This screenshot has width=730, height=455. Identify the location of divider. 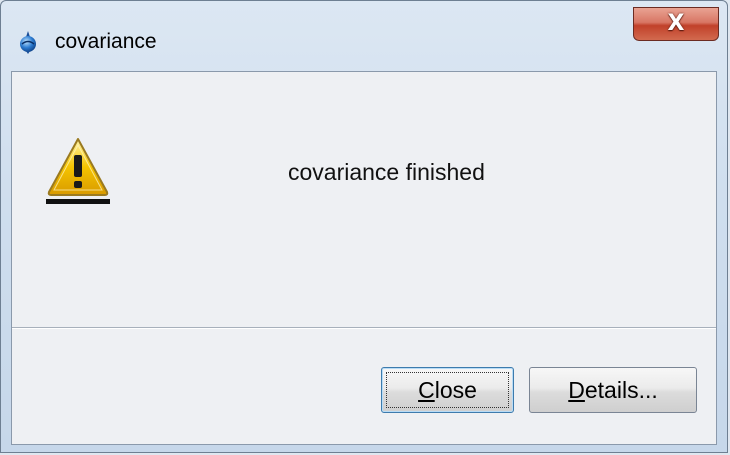
(364, 328).